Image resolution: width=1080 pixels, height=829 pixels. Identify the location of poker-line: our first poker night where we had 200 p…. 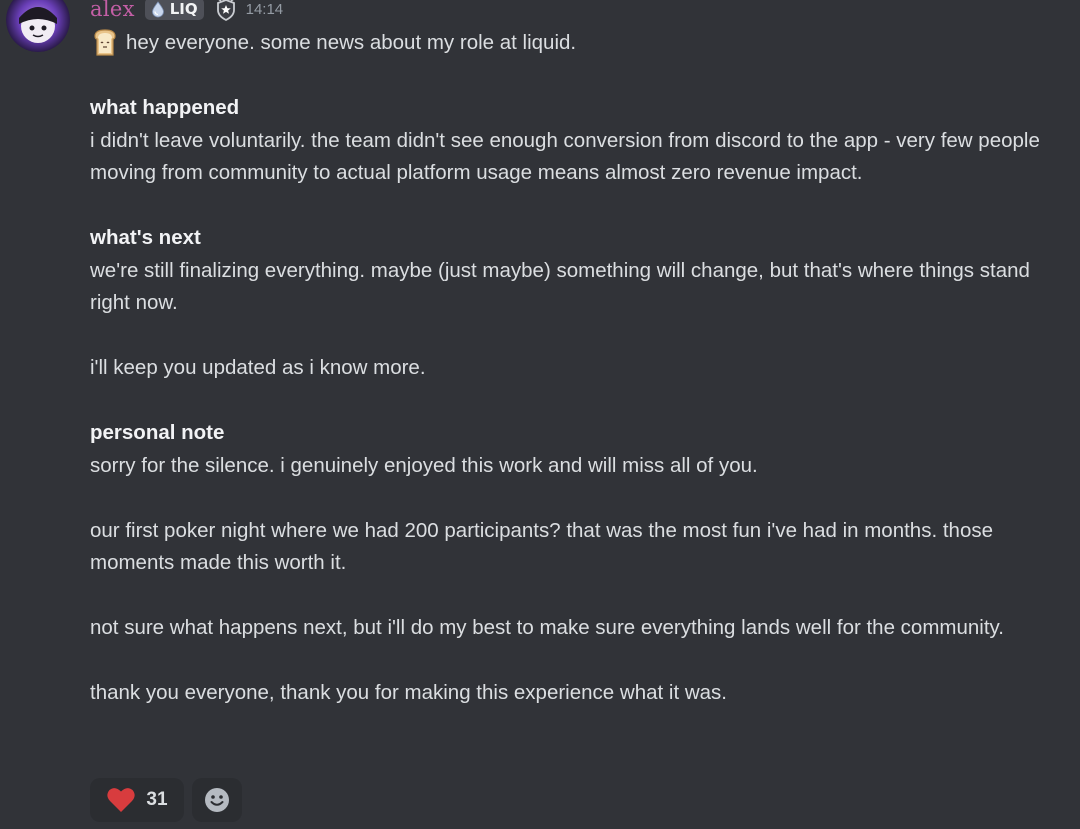
(542, 546).